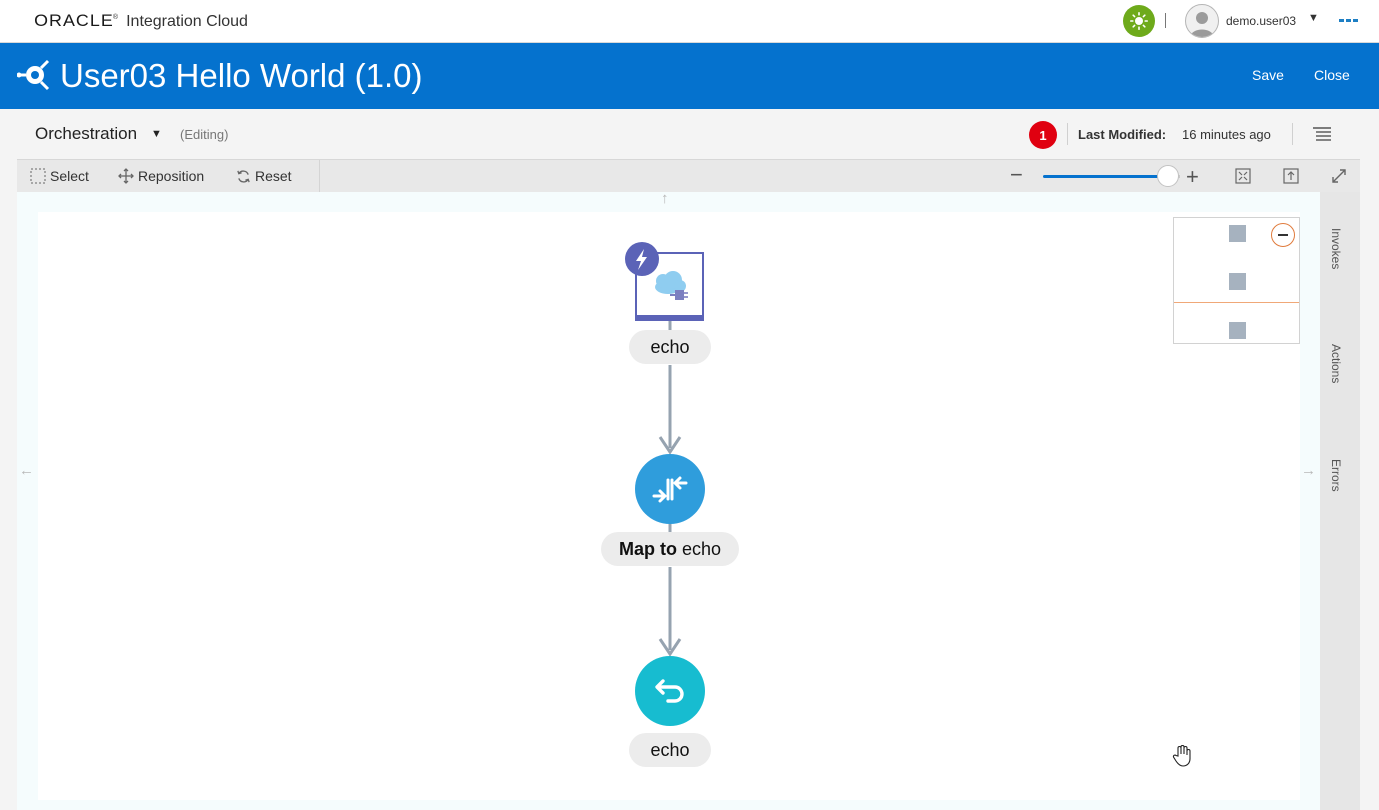 This screenshot has height=810, width=1379. I want to click on tab-errors: Errors, so click(1336, 475).